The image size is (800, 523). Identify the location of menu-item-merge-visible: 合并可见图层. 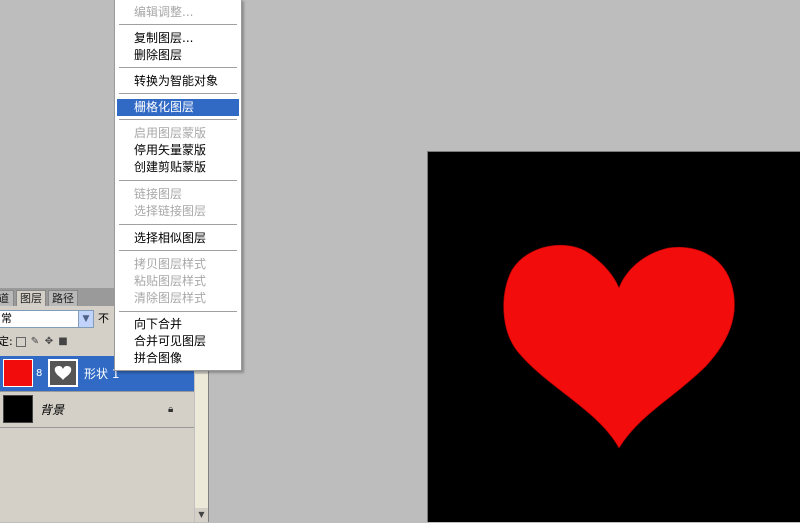
(178, 341).